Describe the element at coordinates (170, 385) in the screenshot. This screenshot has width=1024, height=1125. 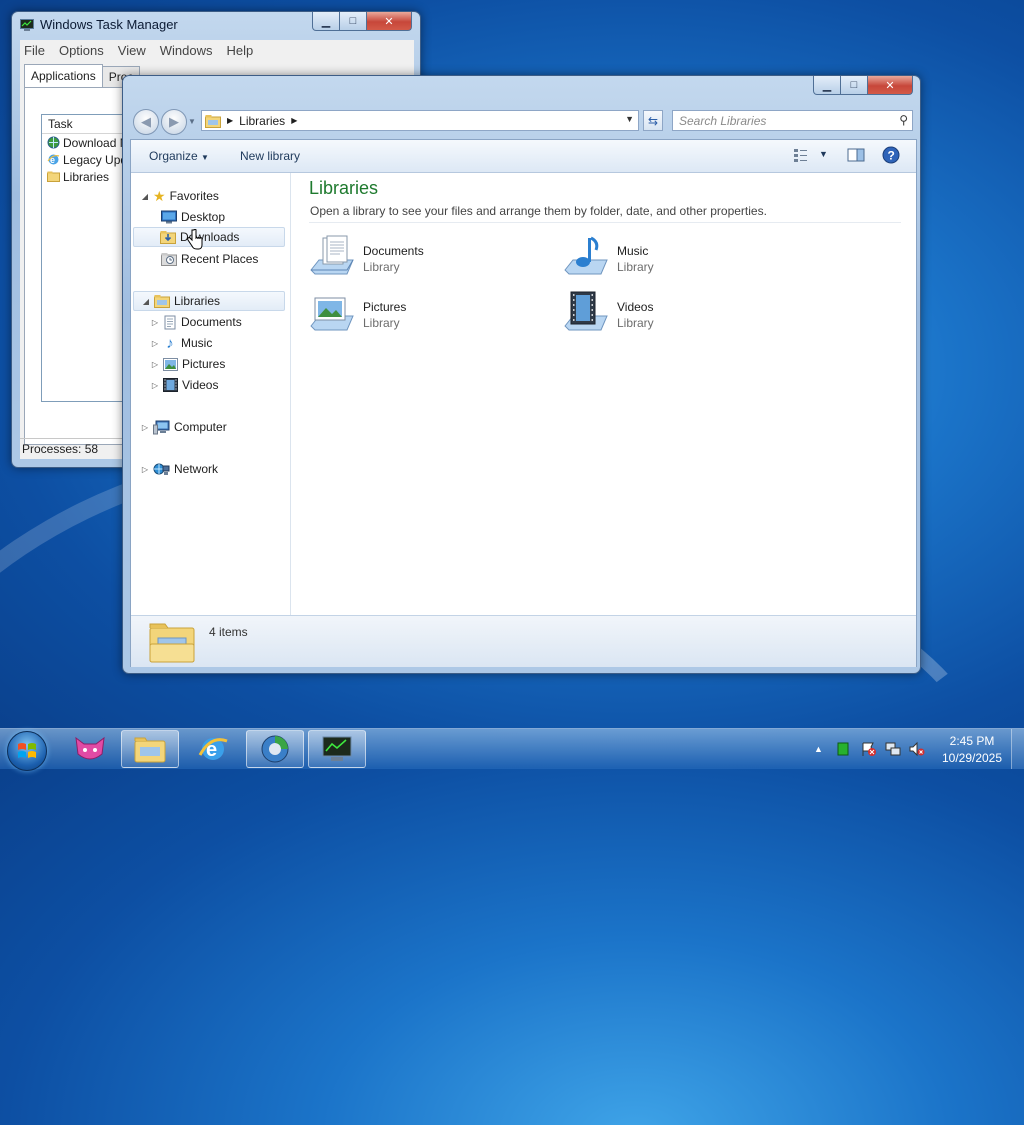
I see `videos-icon` at that location.